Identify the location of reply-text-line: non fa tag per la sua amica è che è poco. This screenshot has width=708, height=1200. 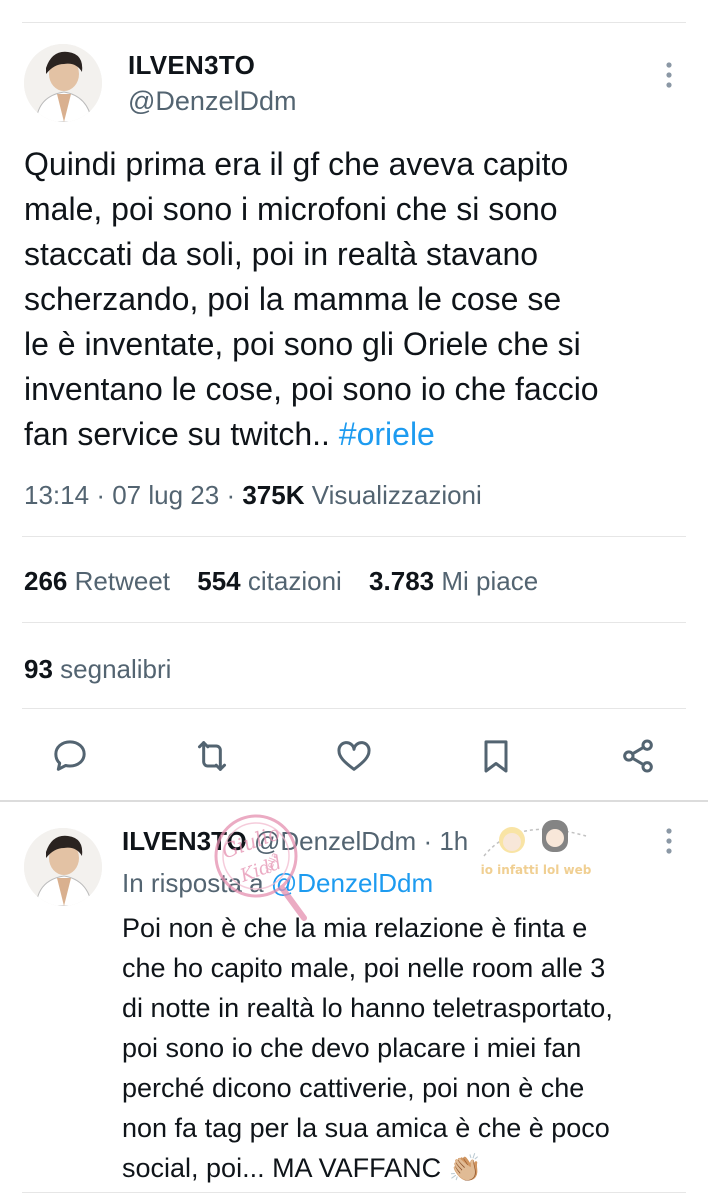
(366, 1128).